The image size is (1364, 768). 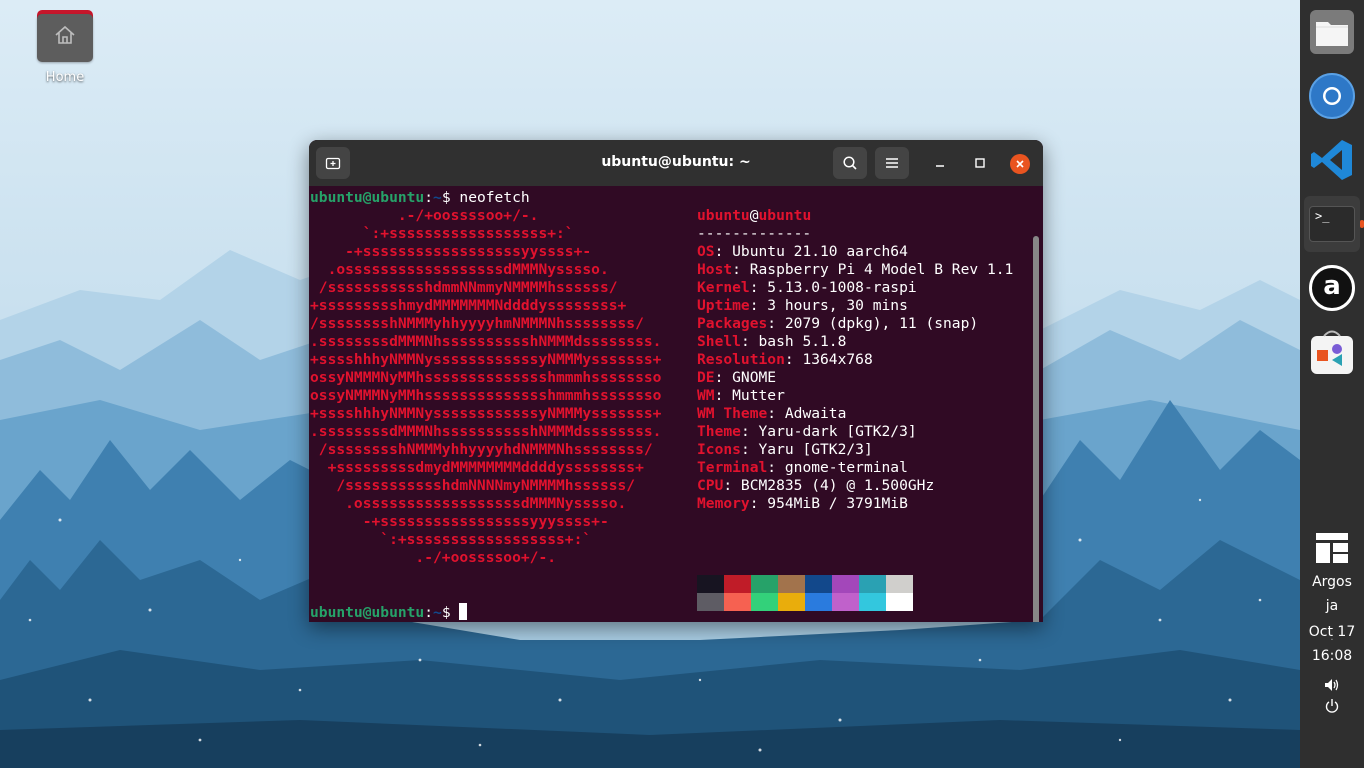 What do you see at coordinates (732, 467) in the screenshot?
I see `info-key: Terminal` at bounding box center [732, 467].